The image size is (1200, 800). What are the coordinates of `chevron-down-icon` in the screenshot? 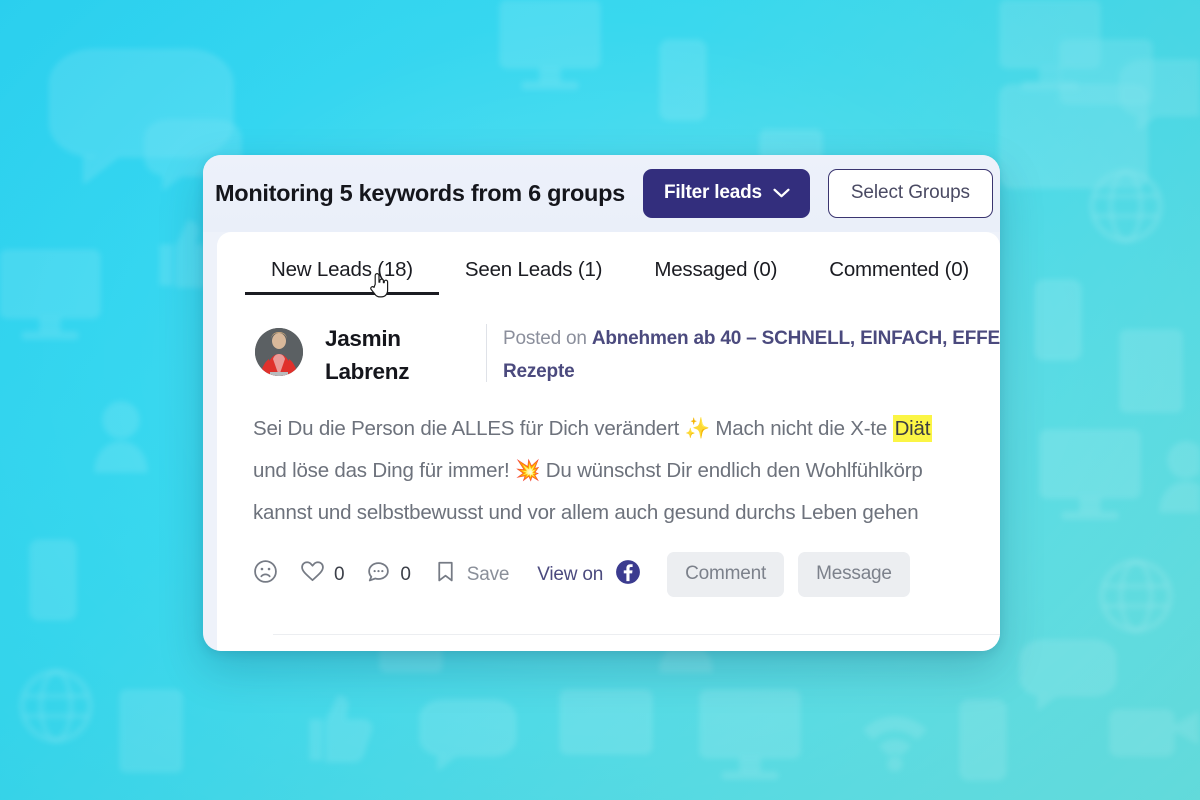 It's located at (781, 193).